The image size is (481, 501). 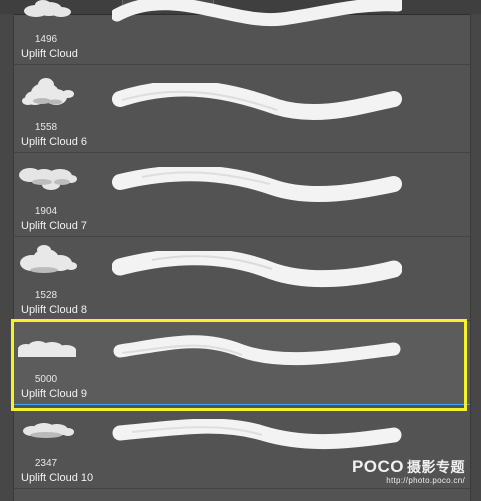 I want to click on watermark-url: http://photo.poco.cn/, so click(x=425, y=480).